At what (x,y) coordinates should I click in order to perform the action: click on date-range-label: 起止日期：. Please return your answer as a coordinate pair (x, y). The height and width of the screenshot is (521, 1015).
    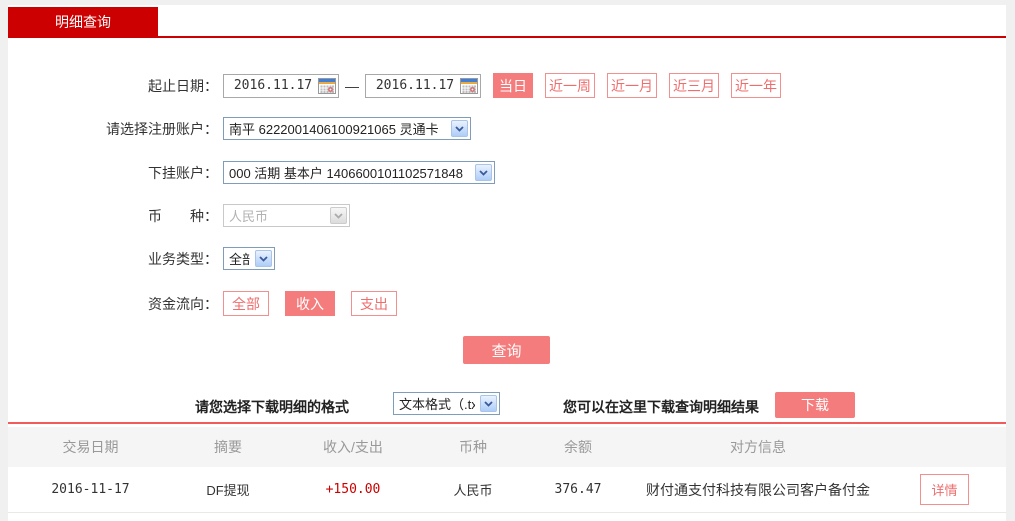
    Looking at the image, I should click on (183, 85).